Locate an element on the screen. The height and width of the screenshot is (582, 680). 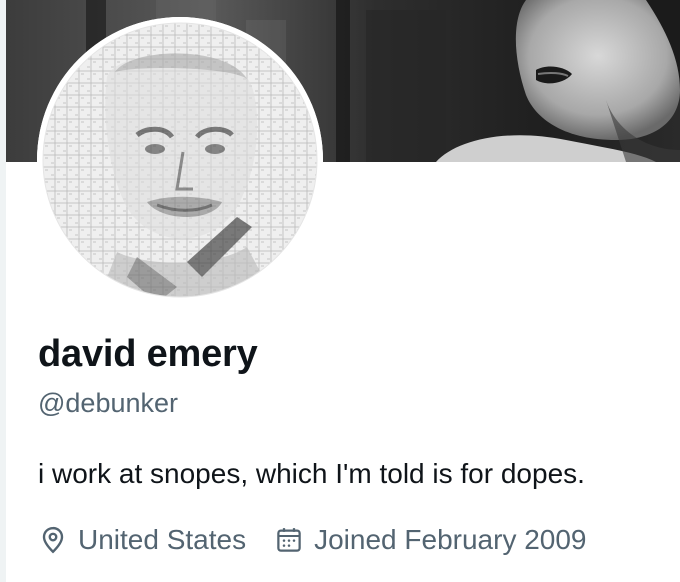
joined-item: Joined February 2009 is located at coordinates (430, 540).